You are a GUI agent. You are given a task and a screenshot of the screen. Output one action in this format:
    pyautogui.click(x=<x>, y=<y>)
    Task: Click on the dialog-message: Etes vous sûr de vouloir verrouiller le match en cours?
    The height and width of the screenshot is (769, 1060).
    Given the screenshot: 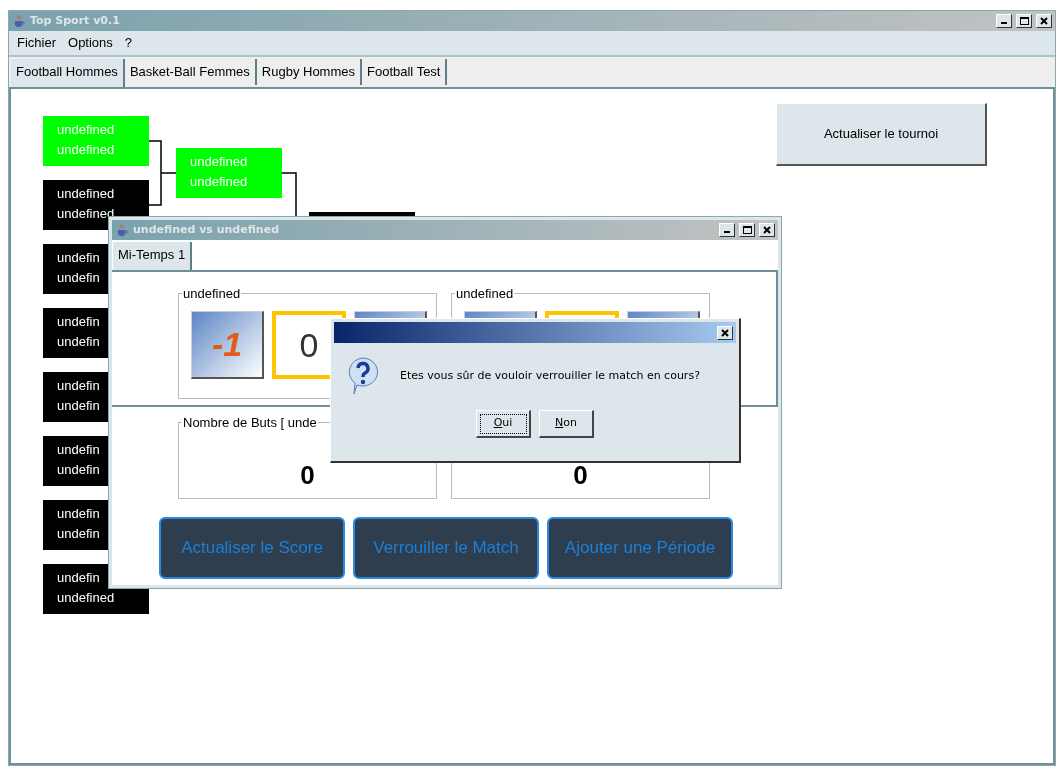 What is the action you would take?
    pyautogui.click(x=550, y=375)
    